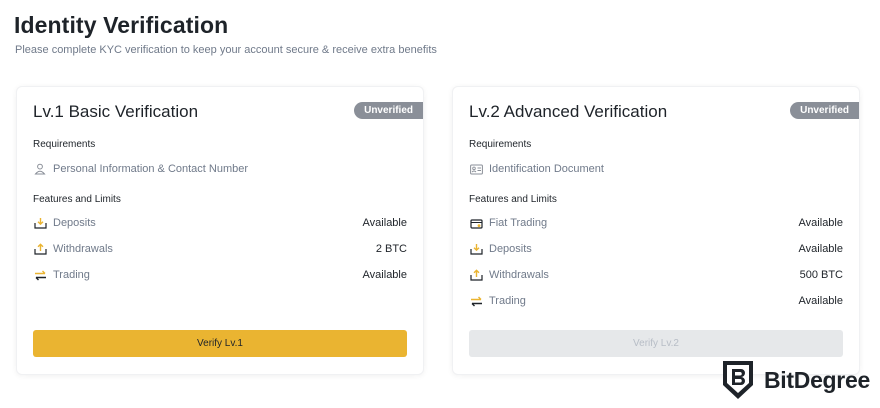  What do you see at coordinates (391, 249) in the screenshot?
I see `feature-value: 2 BTC` at bounding box center [391, 249].